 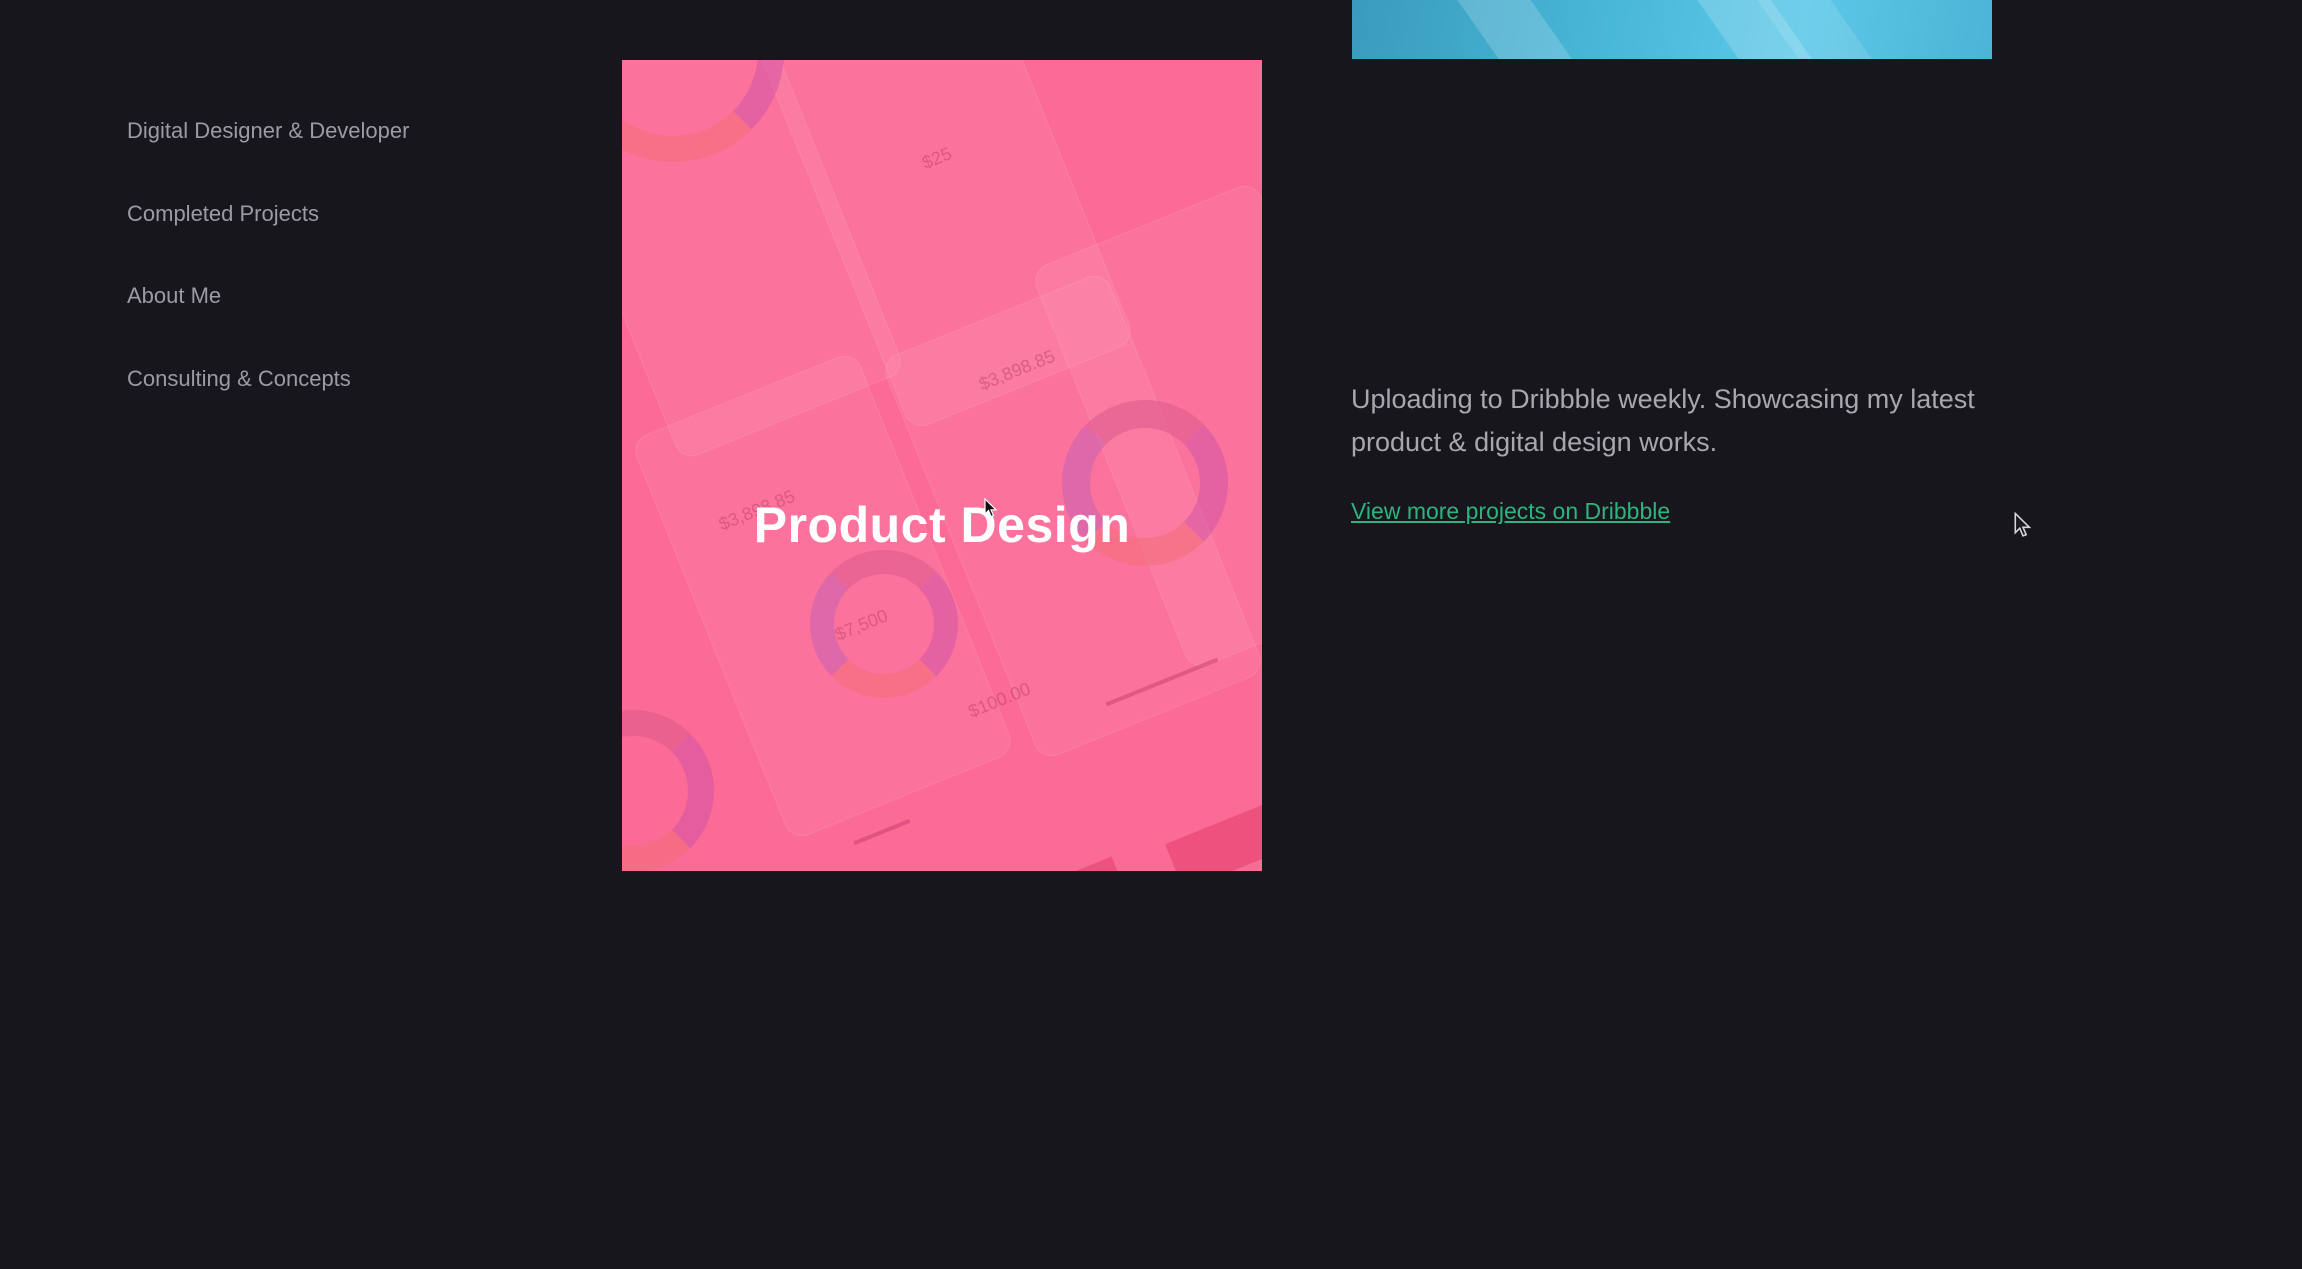 I want to click on project-card-top, so click(x=1672, y=29).